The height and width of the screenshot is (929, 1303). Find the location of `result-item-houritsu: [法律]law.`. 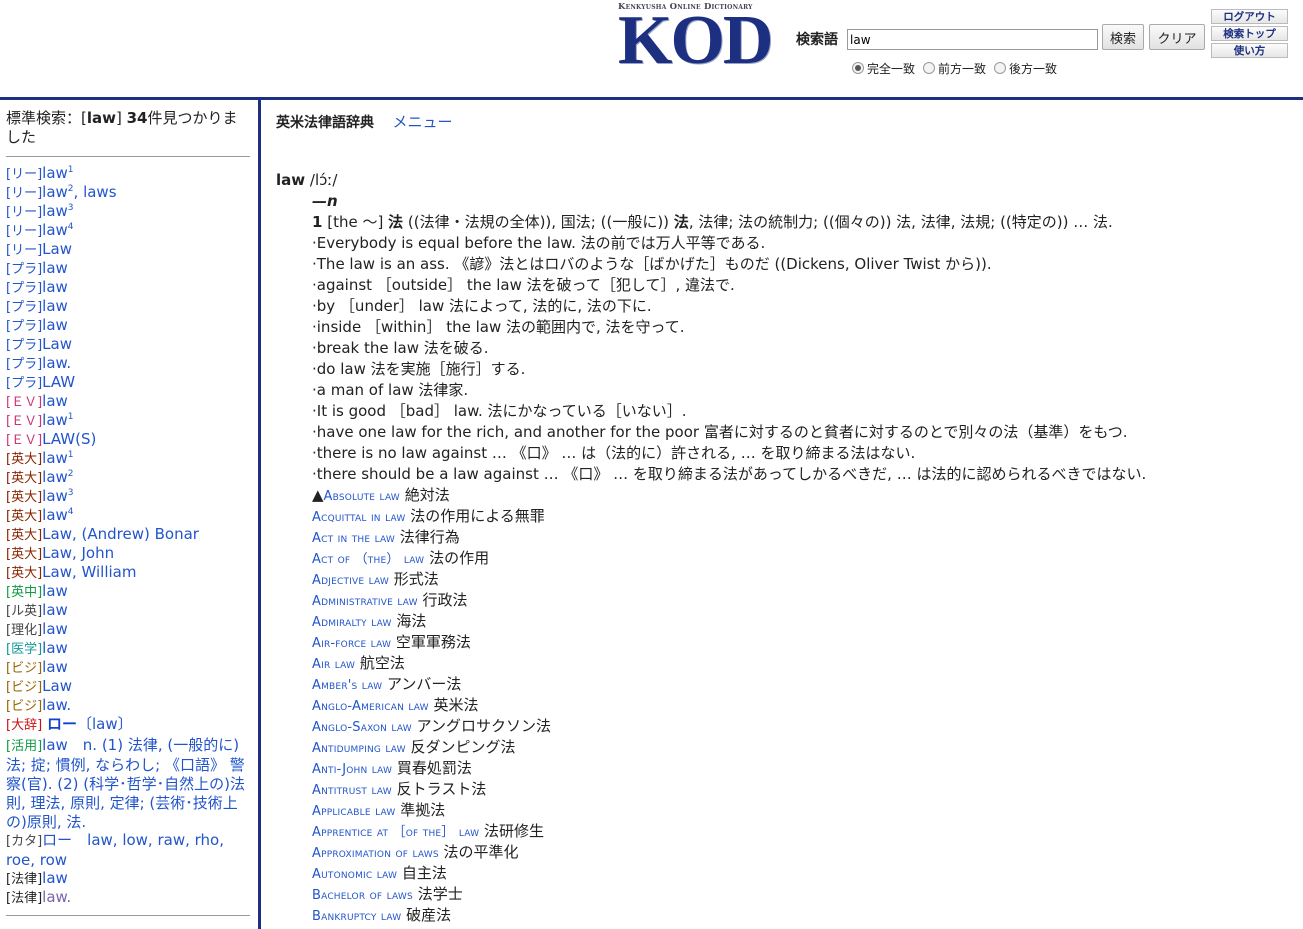

result-item-houritsu: [法律]law. is located at coordinates (38, 898).